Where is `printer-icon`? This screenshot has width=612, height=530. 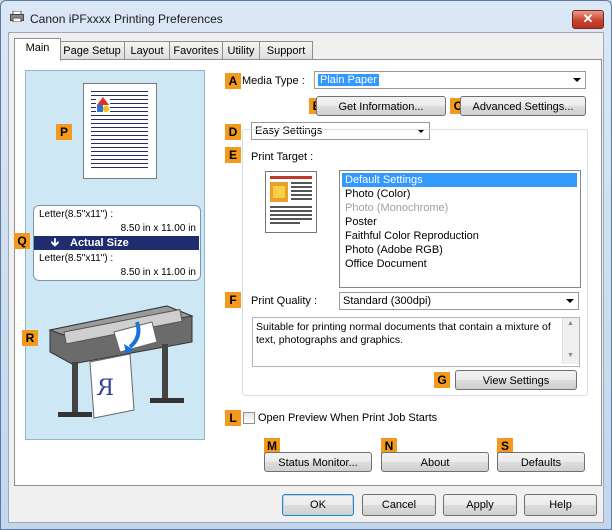 printer-icon is located at coordinates (17, 16).